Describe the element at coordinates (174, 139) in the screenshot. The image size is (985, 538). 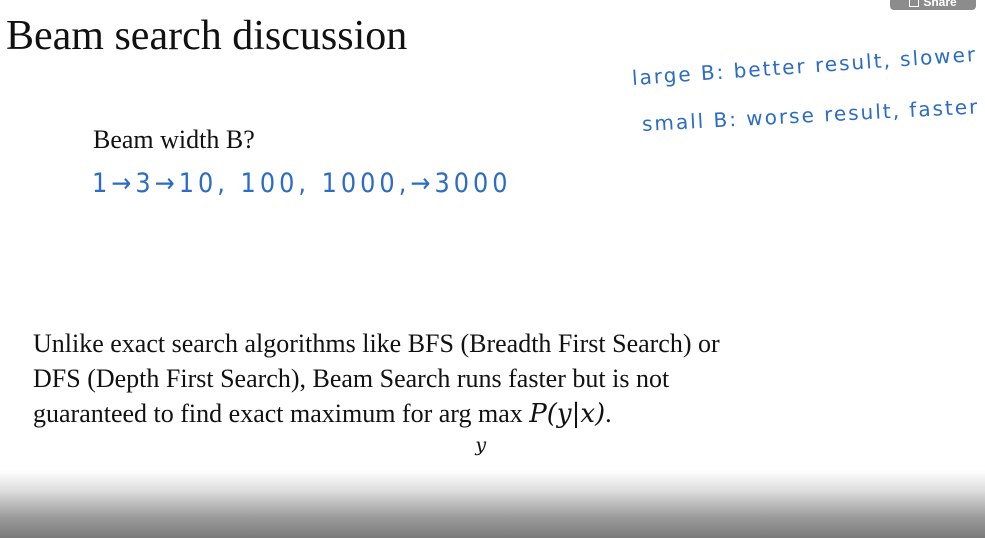
I see `beam-width-question: Beam width B?` at that location.